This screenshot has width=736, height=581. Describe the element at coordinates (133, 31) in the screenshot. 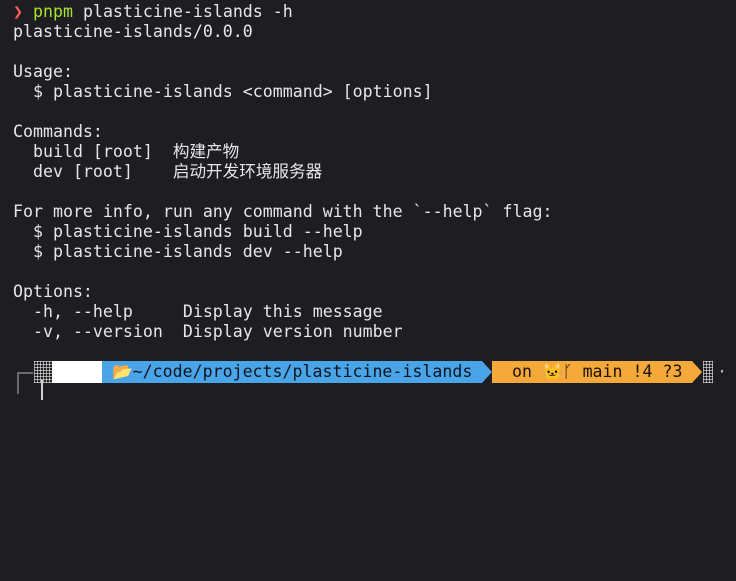

I see `version-output: plasticine-islands/0.0.0` at that location.